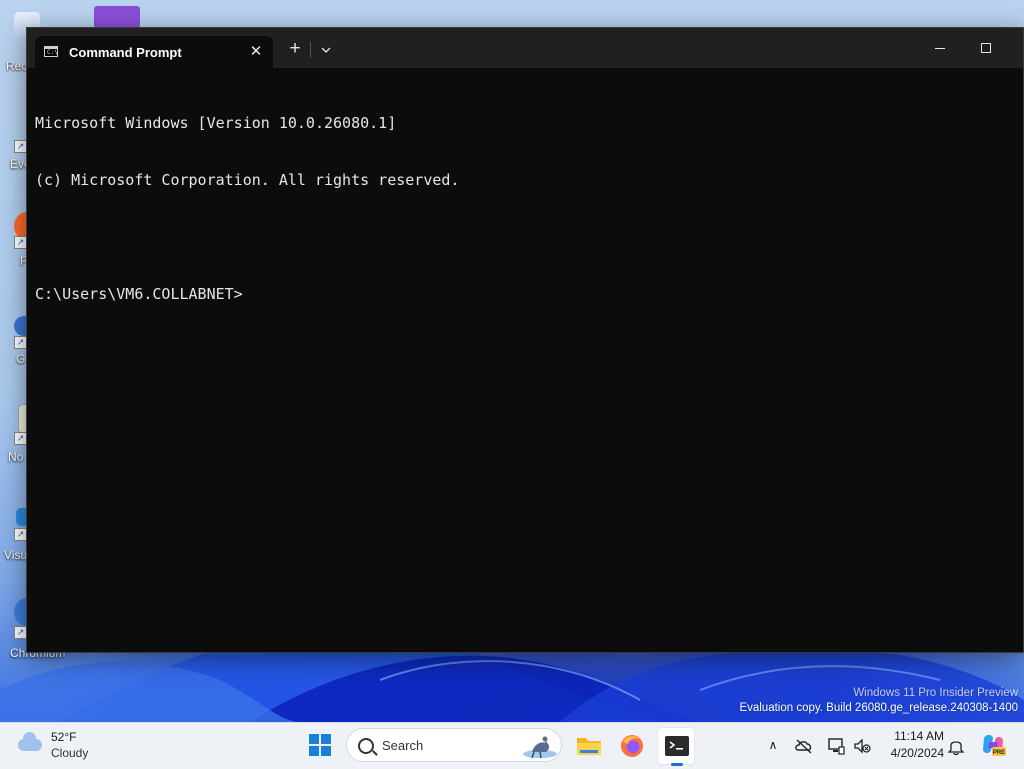 This screenshot has width=1024, height=769. Describe the element at coordinates (125, 52) in the screenshot. I see `tab-title: Command Prompt` at that location.